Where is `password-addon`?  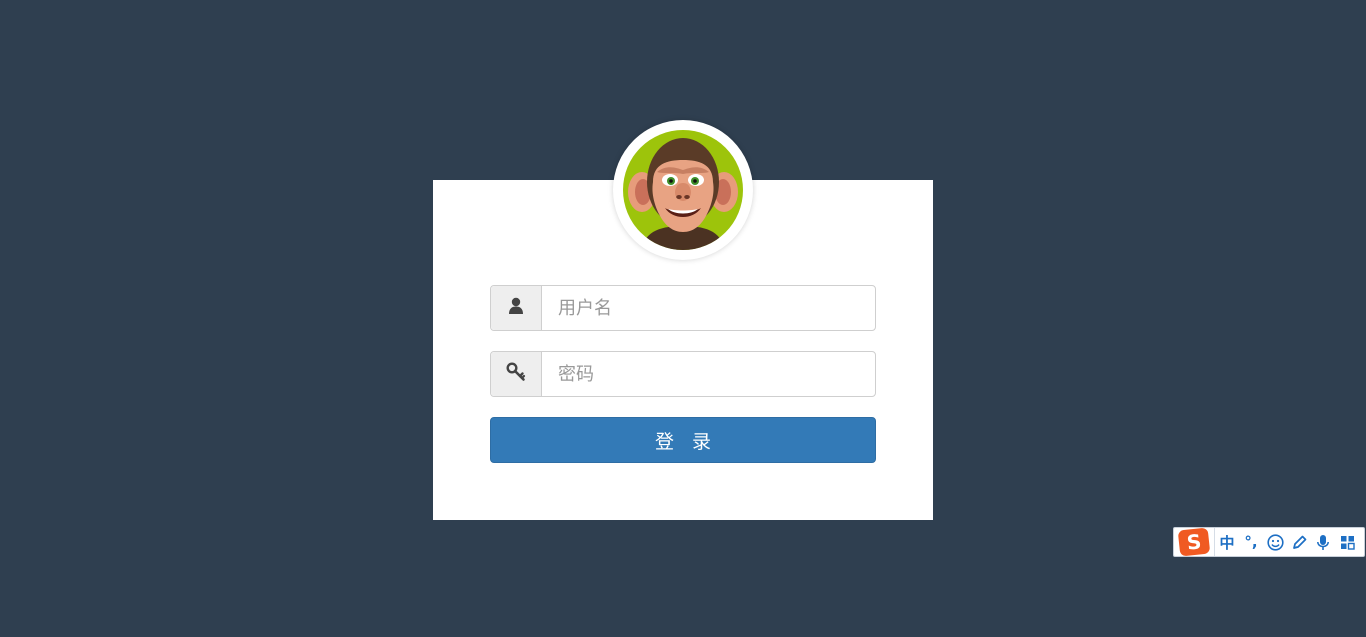 password-addon is located at coordinates (516, 374).